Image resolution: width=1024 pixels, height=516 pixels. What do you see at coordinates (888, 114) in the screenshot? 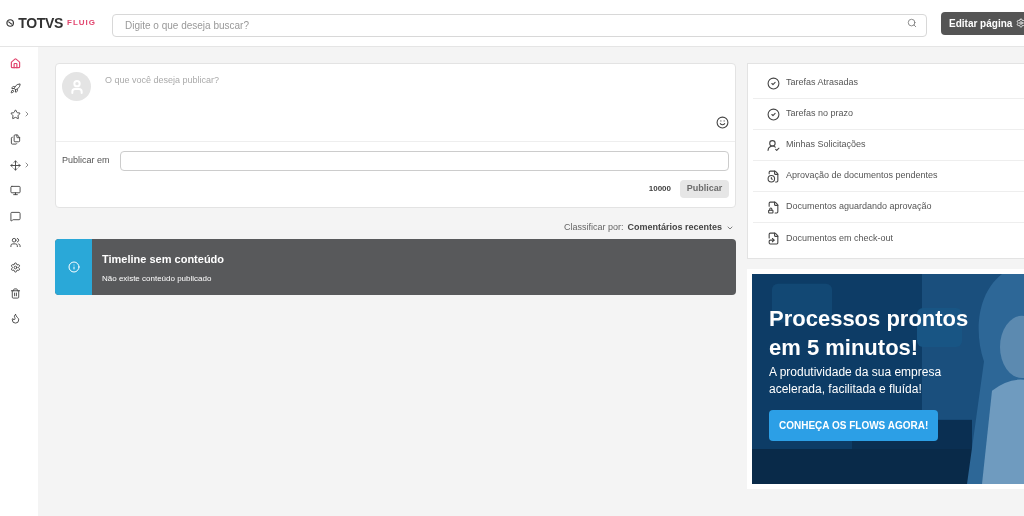
I see `task-link: Tarefas no prazo` at bounding box center [888, 114].